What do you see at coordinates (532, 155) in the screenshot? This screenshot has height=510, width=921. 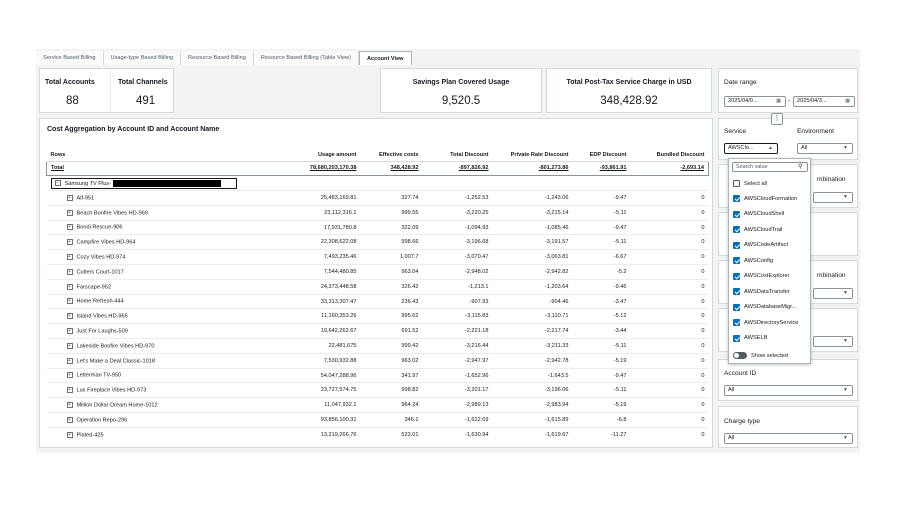 I see `column-header-private-rate-discount: Private Rate Discount` at bounding box center [532, 155].